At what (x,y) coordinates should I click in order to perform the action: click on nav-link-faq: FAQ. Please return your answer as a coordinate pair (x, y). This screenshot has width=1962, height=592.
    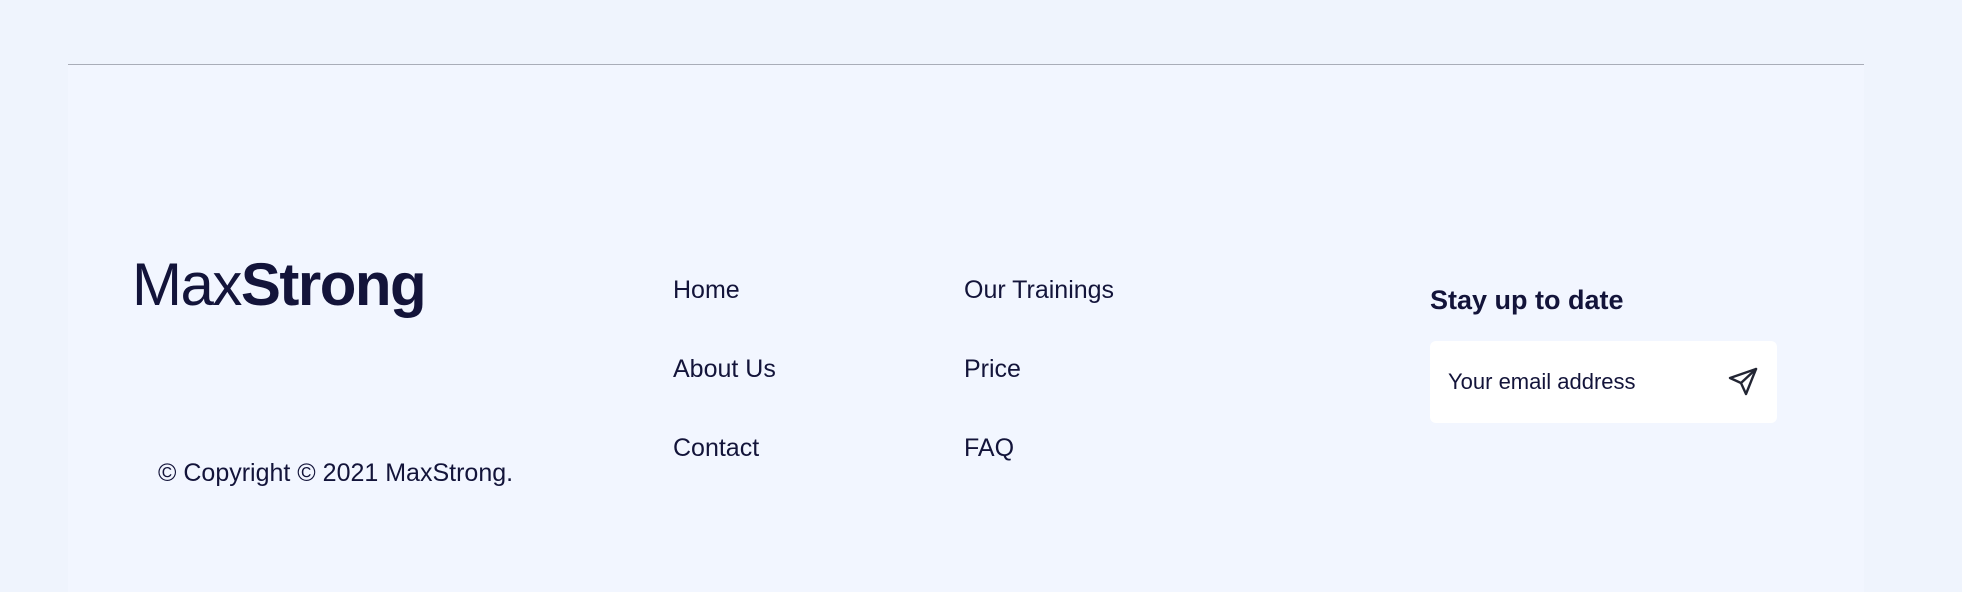
    Looking at the image, I should click on (1039, 448).